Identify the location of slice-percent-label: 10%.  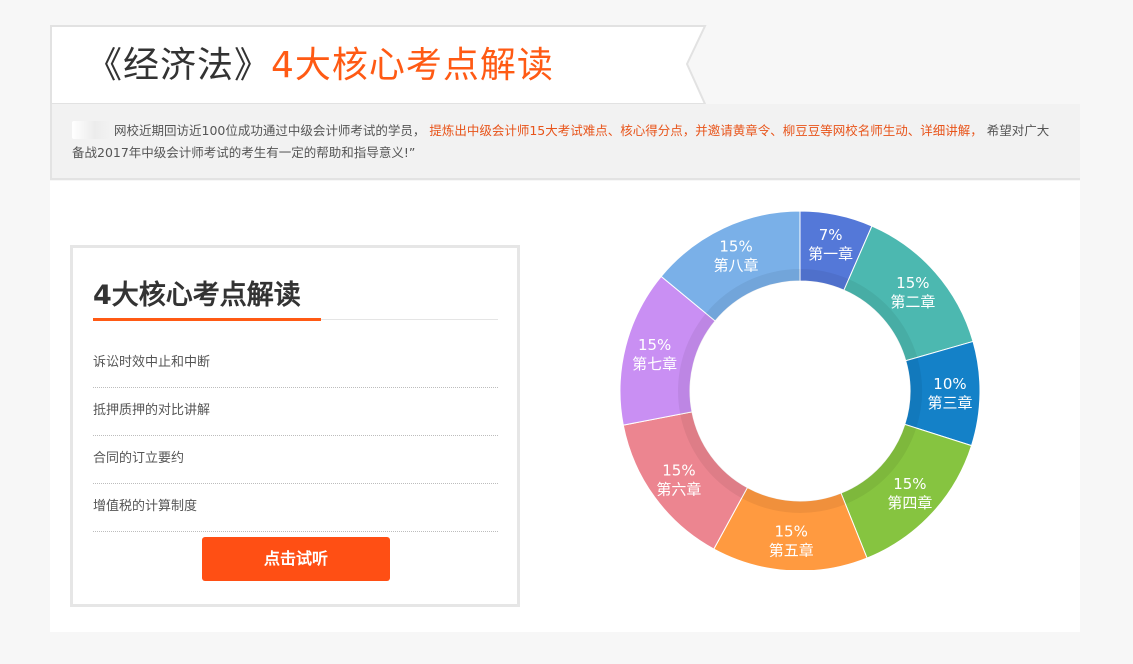
(949, 384).